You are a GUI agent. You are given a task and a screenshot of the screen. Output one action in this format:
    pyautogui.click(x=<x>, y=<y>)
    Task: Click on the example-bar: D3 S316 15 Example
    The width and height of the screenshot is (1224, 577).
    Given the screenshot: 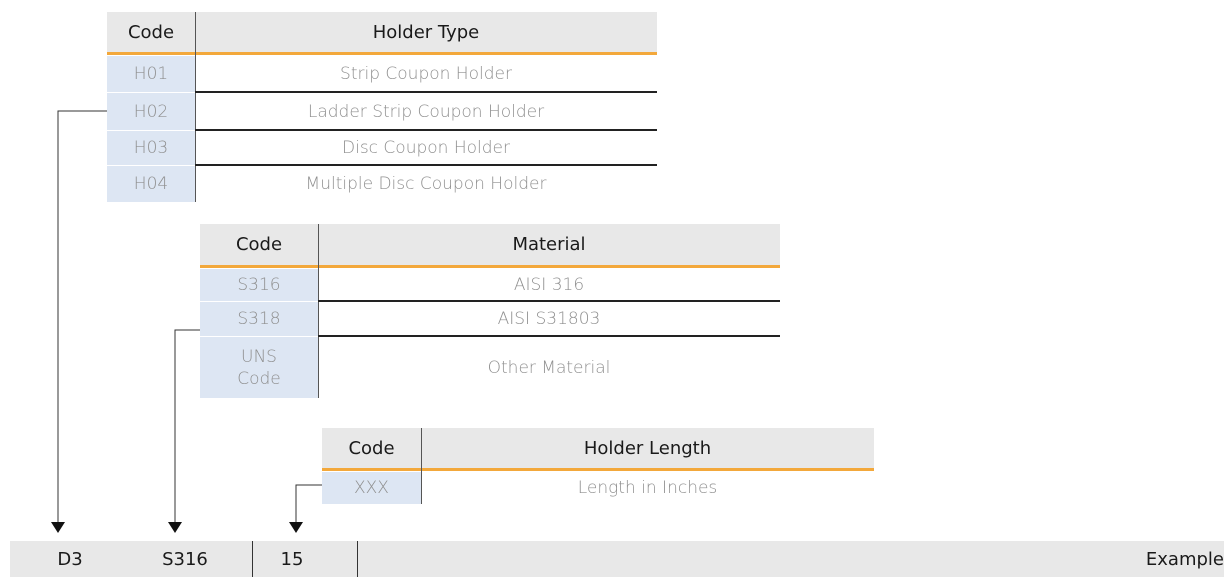 What is the action you would take?
    pyautogui.click(x=617, y=559)
    